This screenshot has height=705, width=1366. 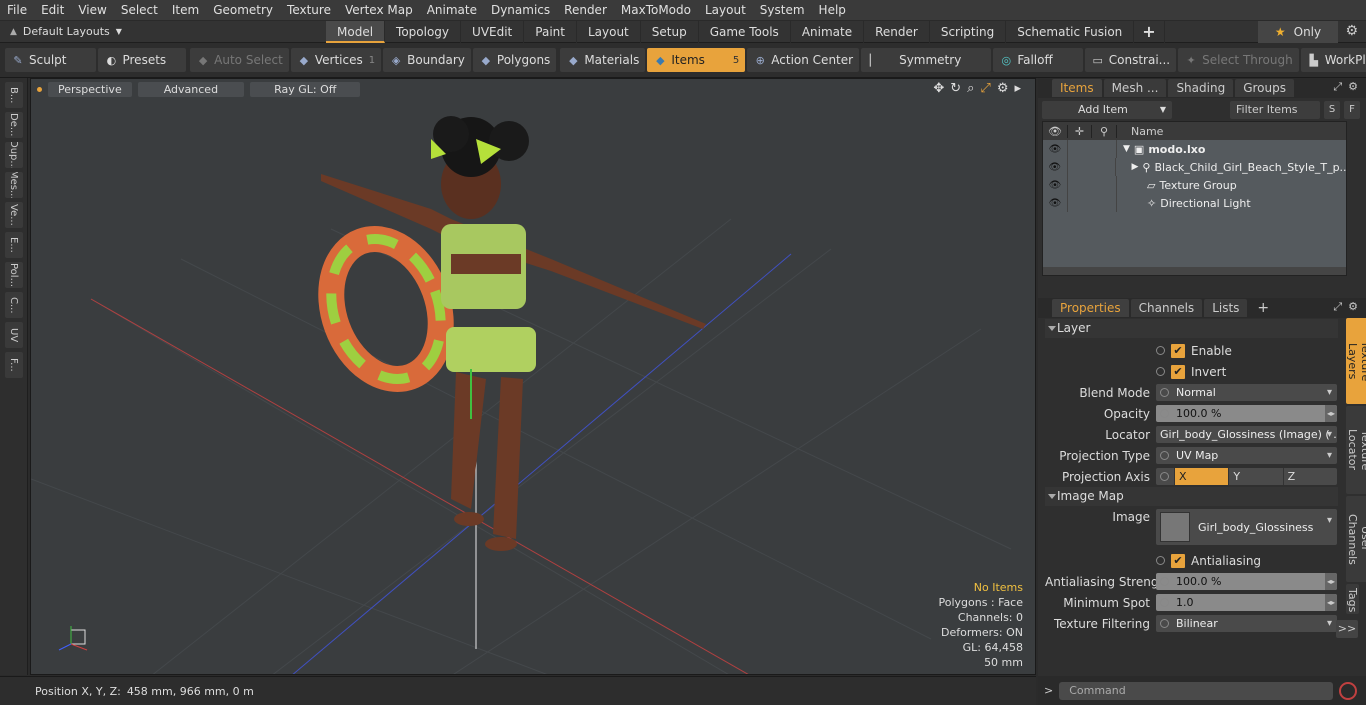 I want to click on menu-layout: Layout, so click(x=725, y=10).